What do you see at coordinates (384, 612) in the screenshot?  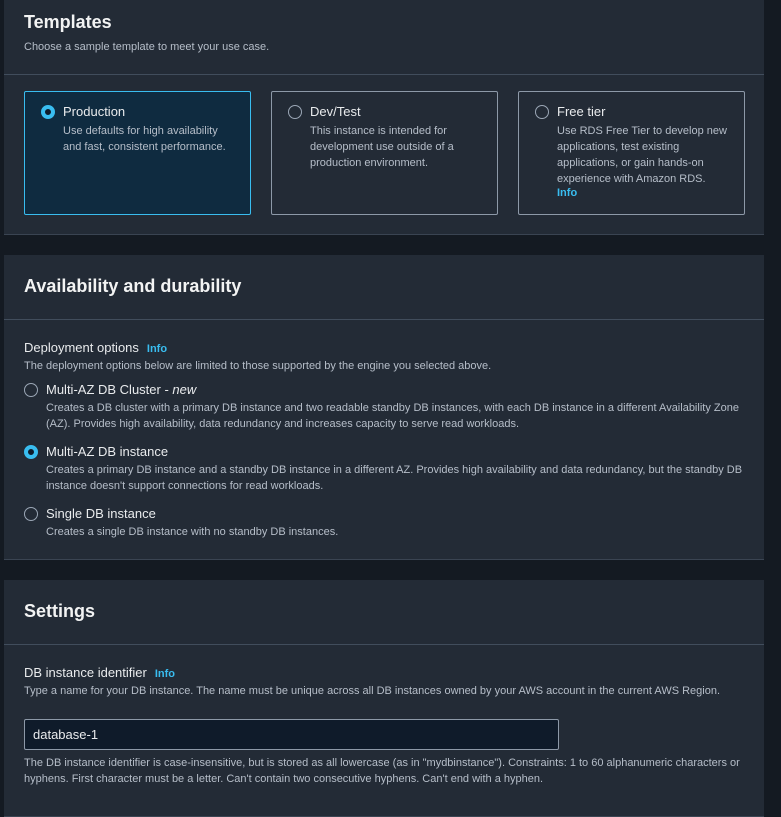 I see `settings-header: Settings` at bounding box center [384, 612].